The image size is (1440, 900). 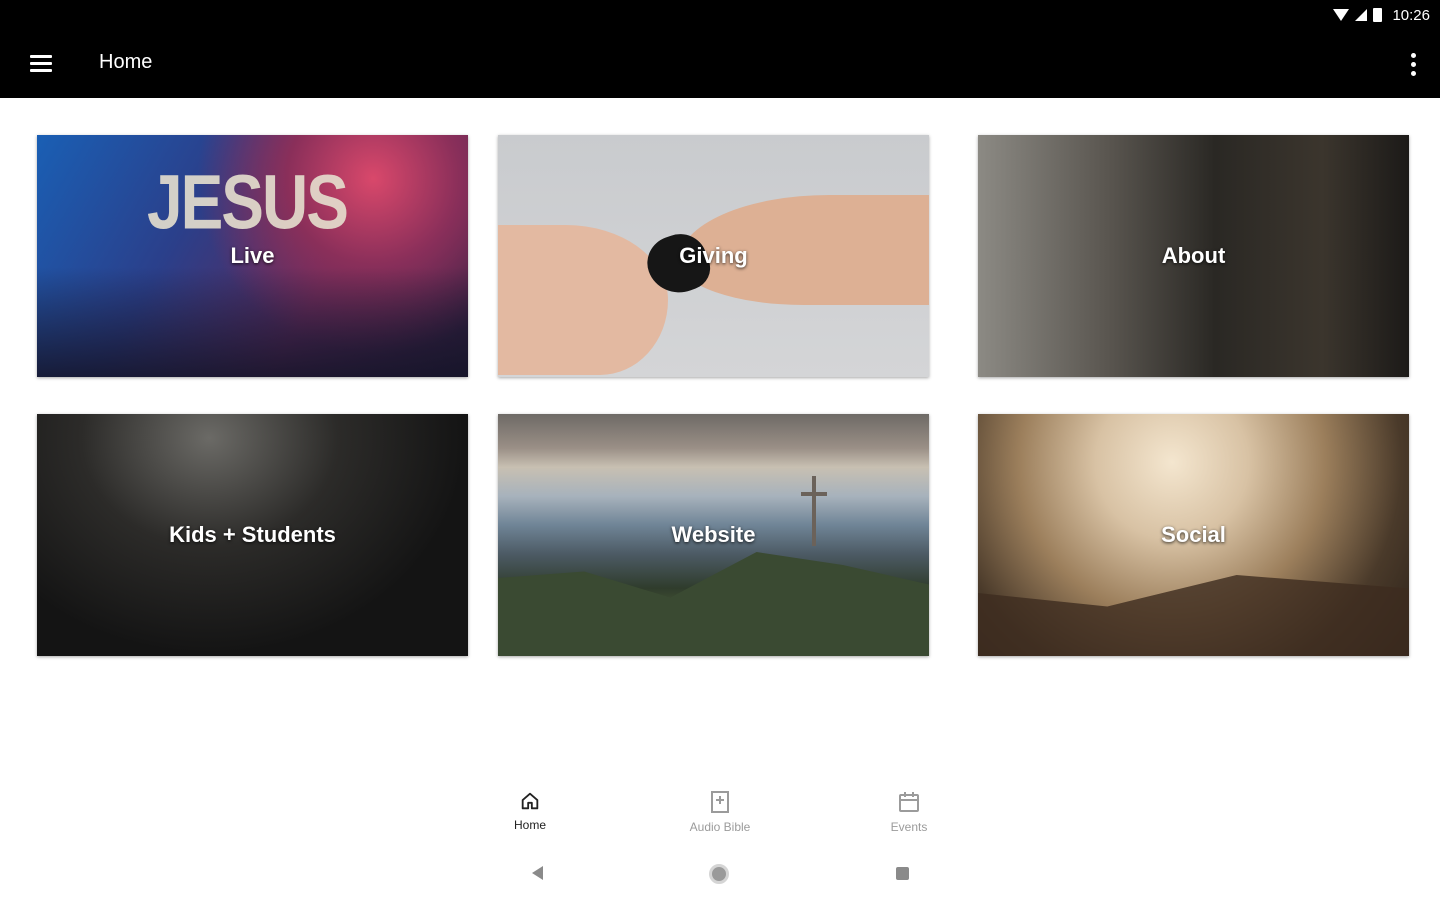 I want to click on wifi-icon, so click(x=1341, y=15).